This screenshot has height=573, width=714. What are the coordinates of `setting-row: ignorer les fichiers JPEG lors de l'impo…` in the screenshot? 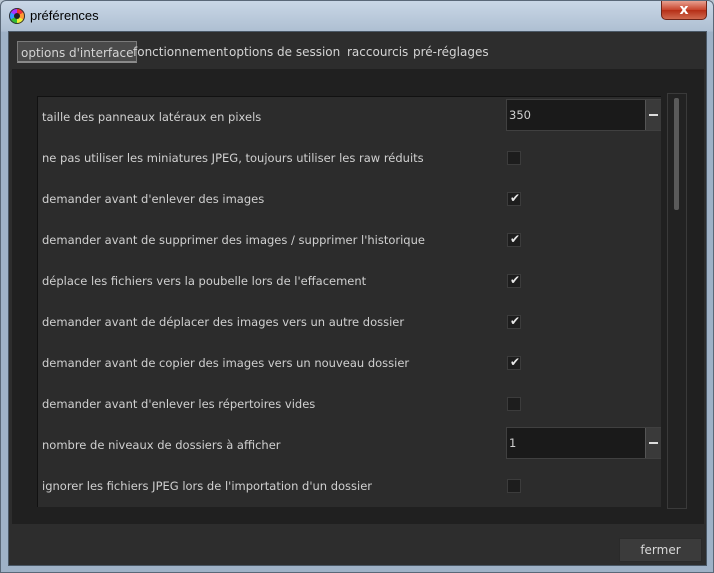 It's located at (349, 486).